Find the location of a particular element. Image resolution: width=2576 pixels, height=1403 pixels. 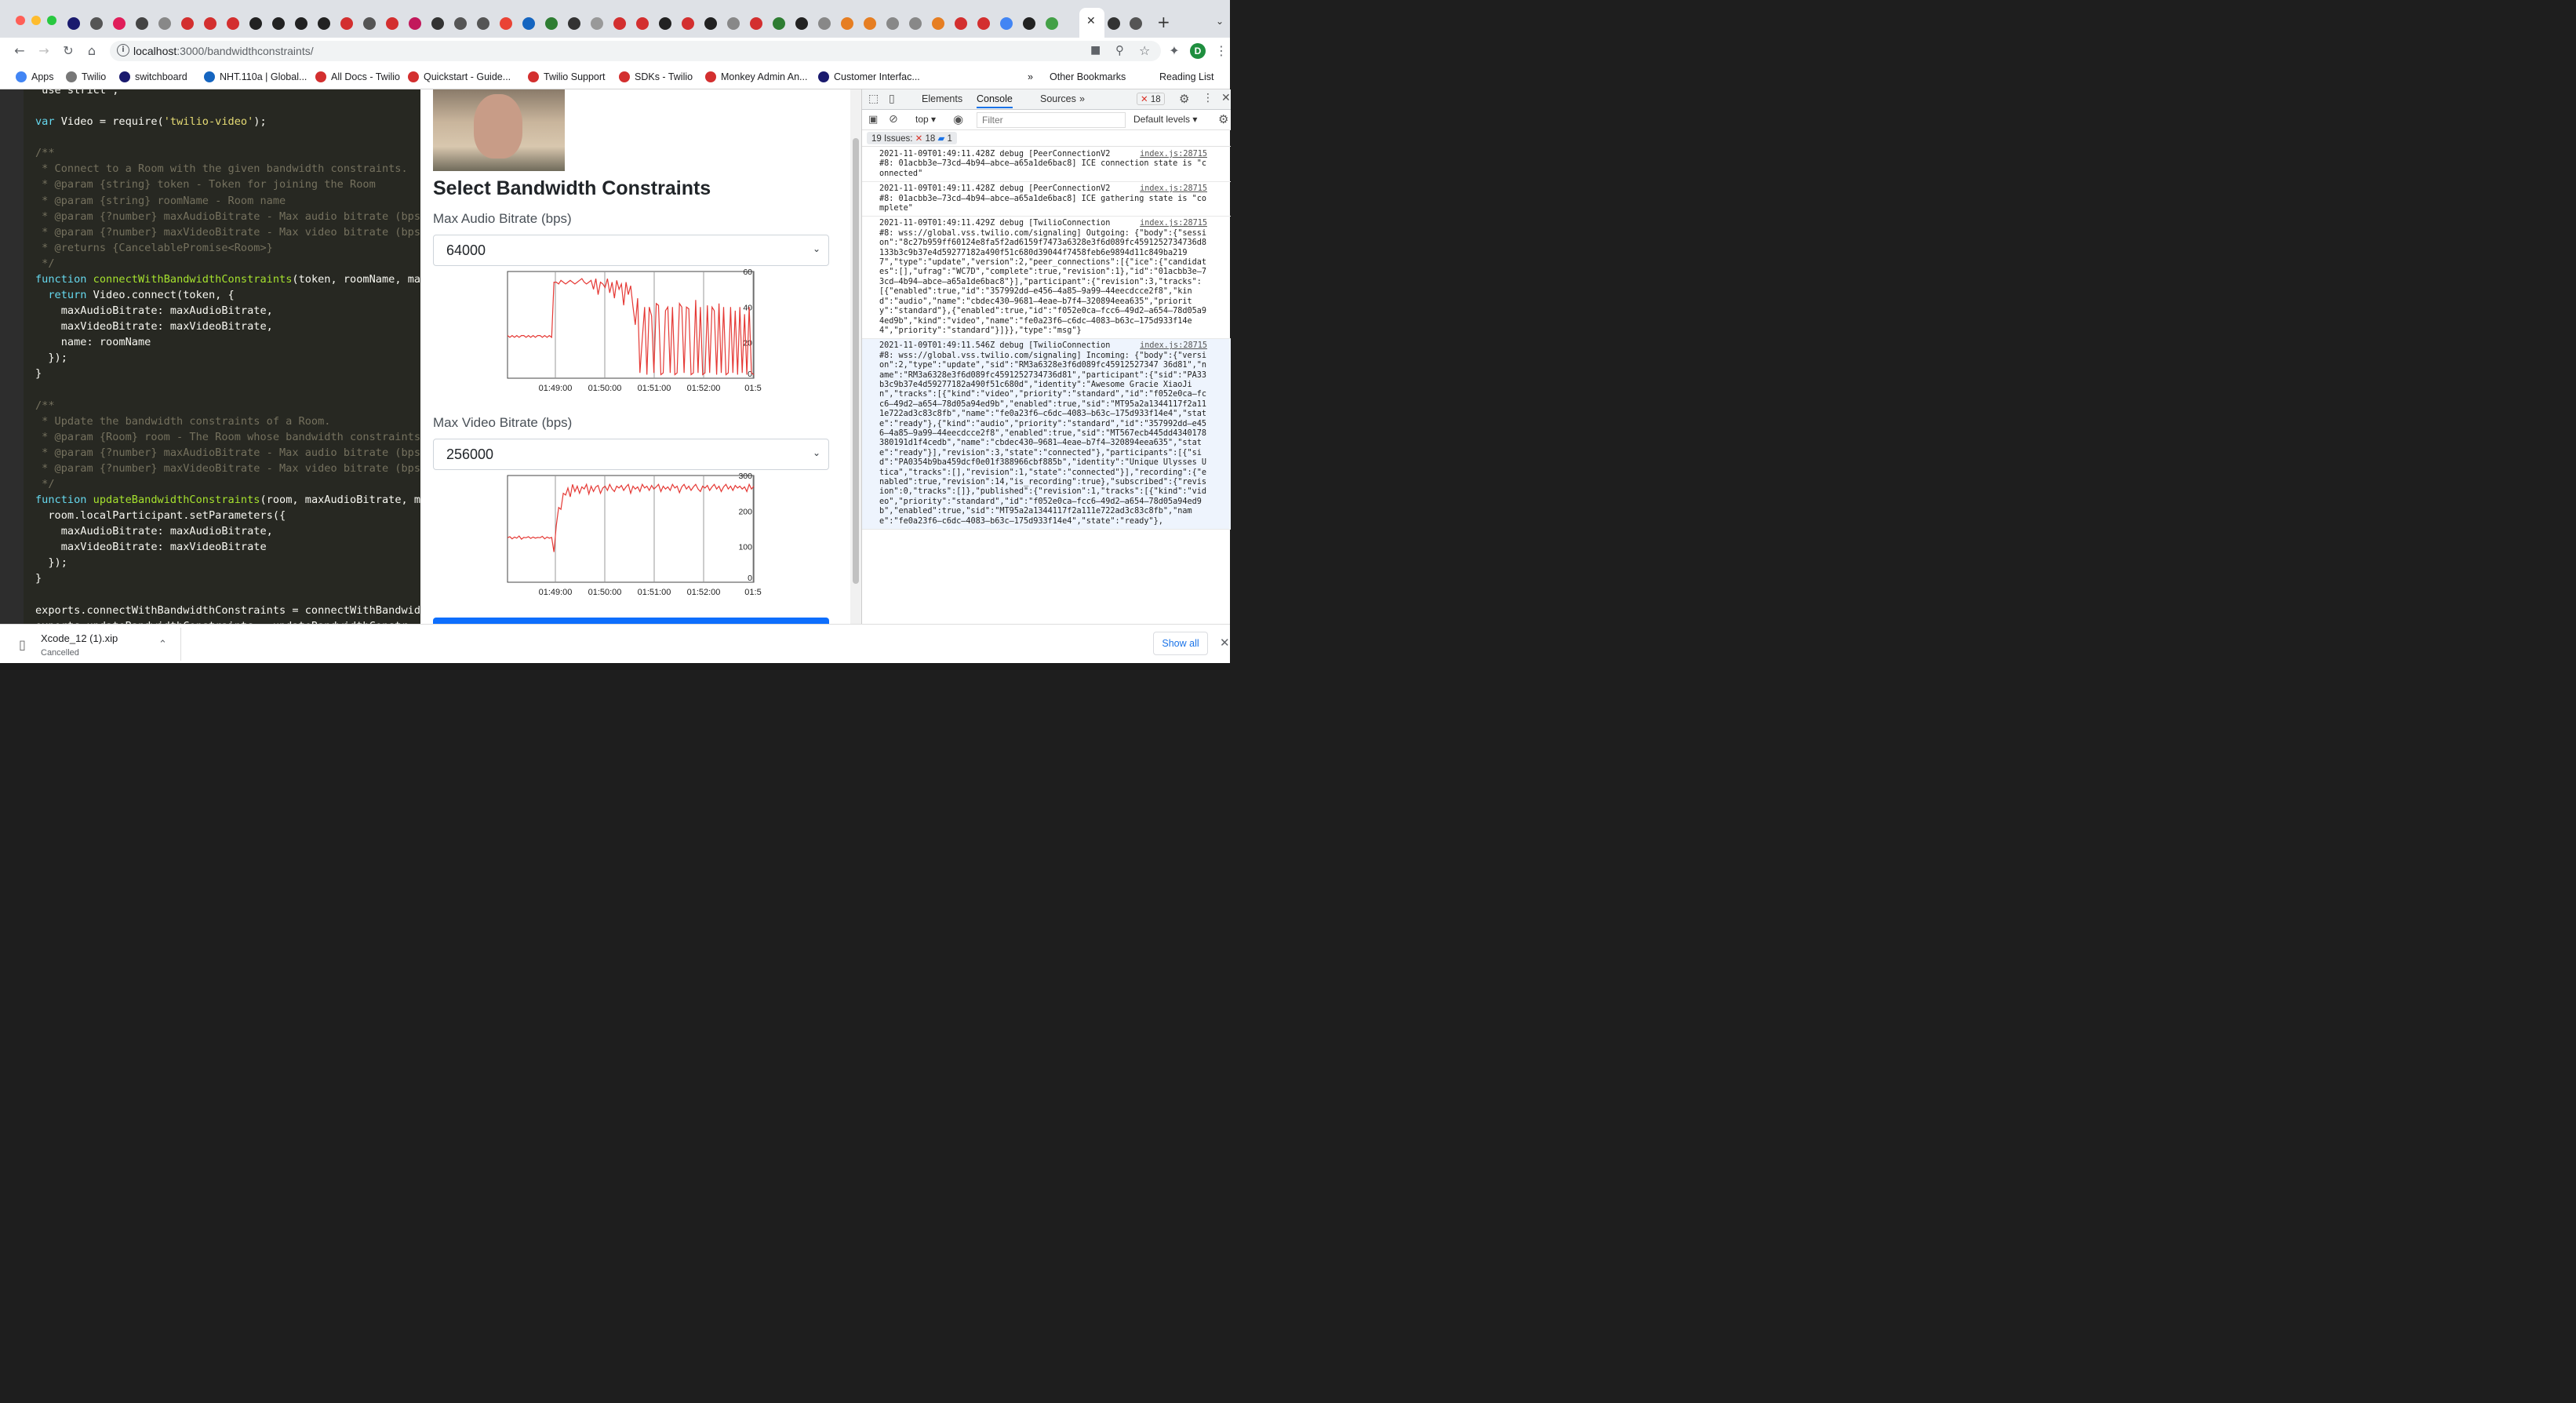

audio-bitrate-select: 64000 ⌄ is located at coordinates (631, 250).